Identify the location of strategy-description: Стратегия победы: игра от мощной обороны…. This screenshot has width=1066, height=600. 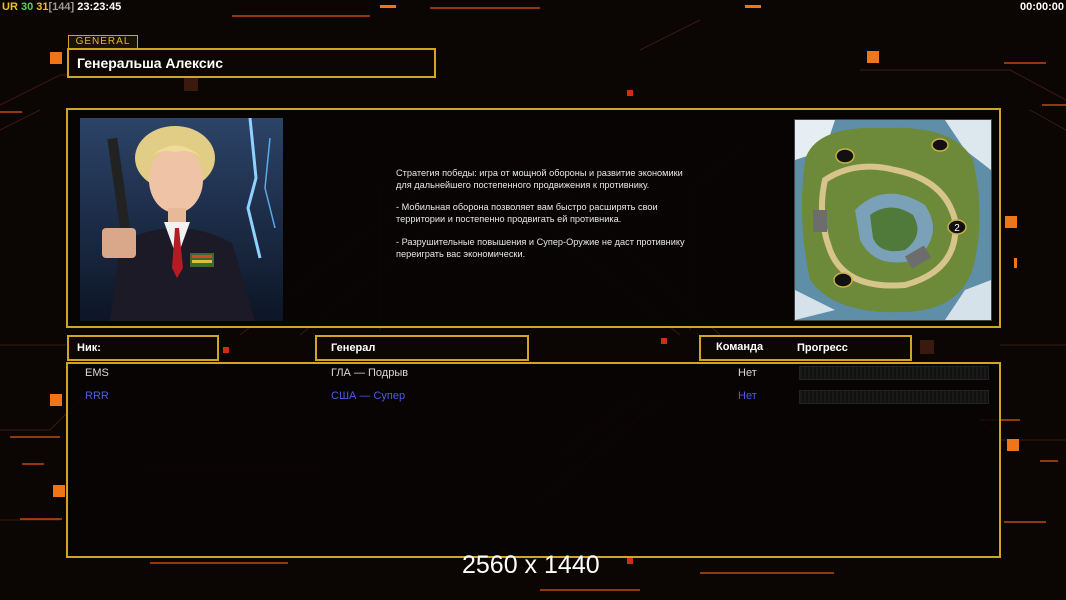
(546, 219).